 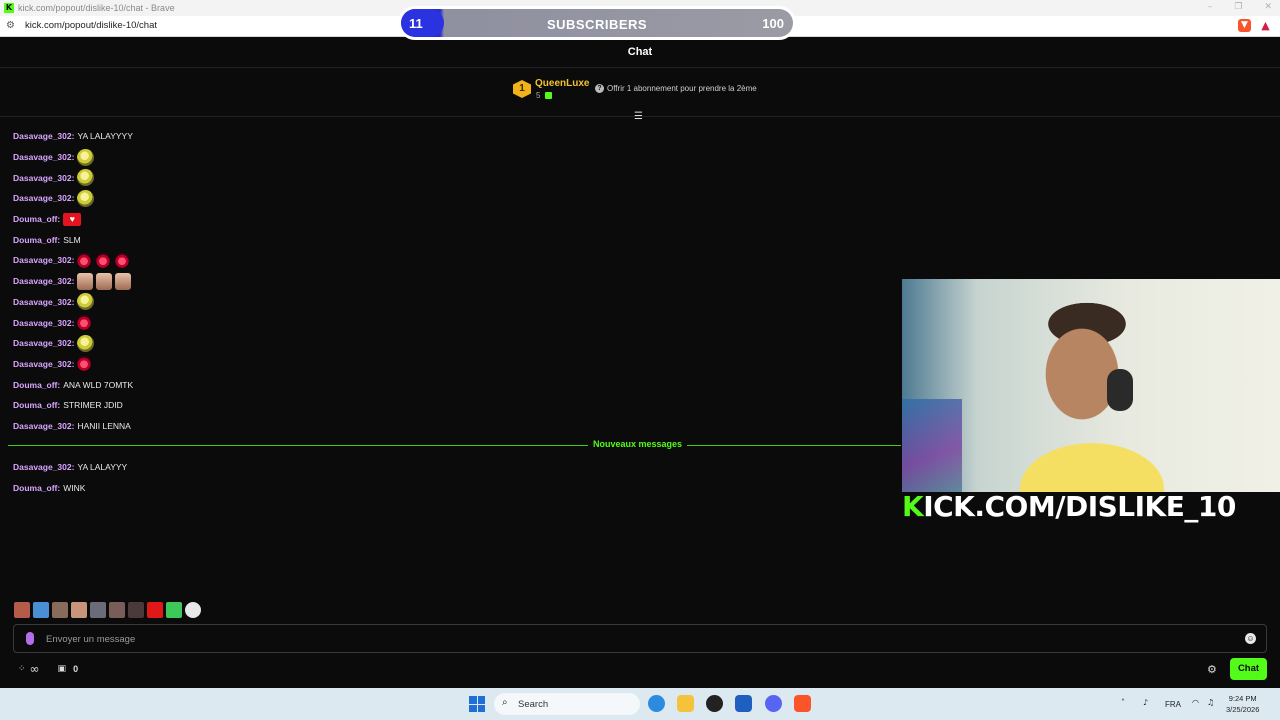 What do you see at coordinates (98, 610) in the screenshot?
I see `emote-5-icon` at bounding box center [98, 610].